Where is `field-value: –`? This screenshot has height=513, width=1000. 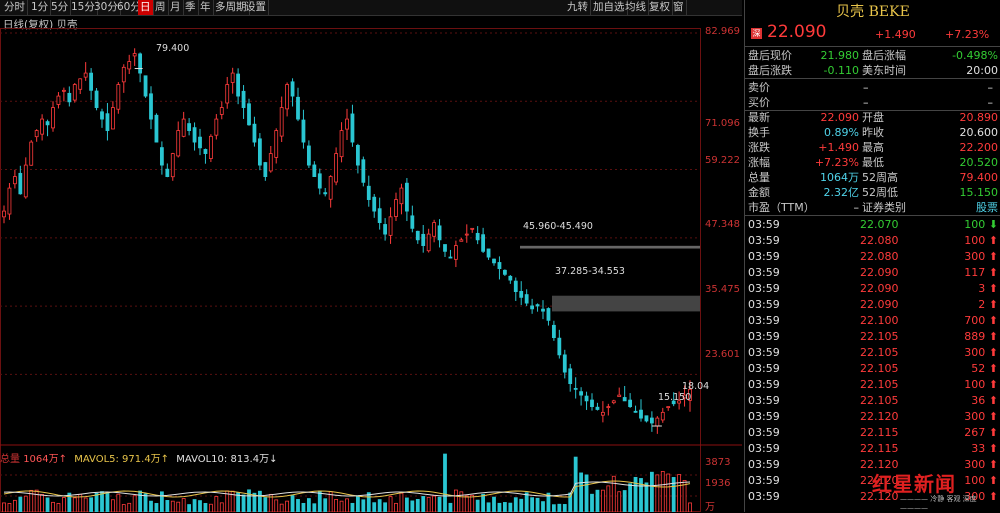 field-value: – is located at coordinates (866, 102).